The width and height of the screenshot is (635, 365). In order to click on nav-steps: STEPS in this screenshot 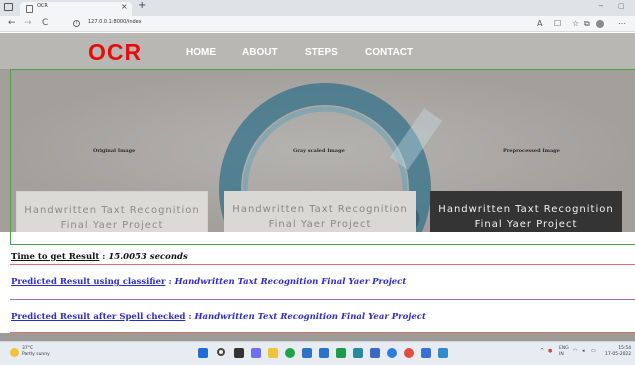, I will do `click(321, 52)`.